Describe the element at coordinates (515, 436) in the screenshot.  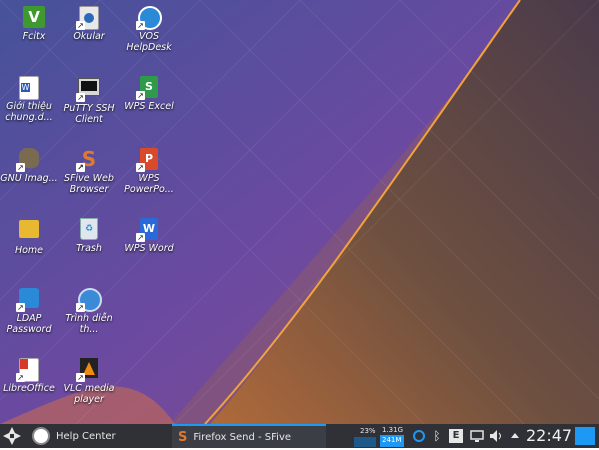
I see `tray-expand-icon` at that location.